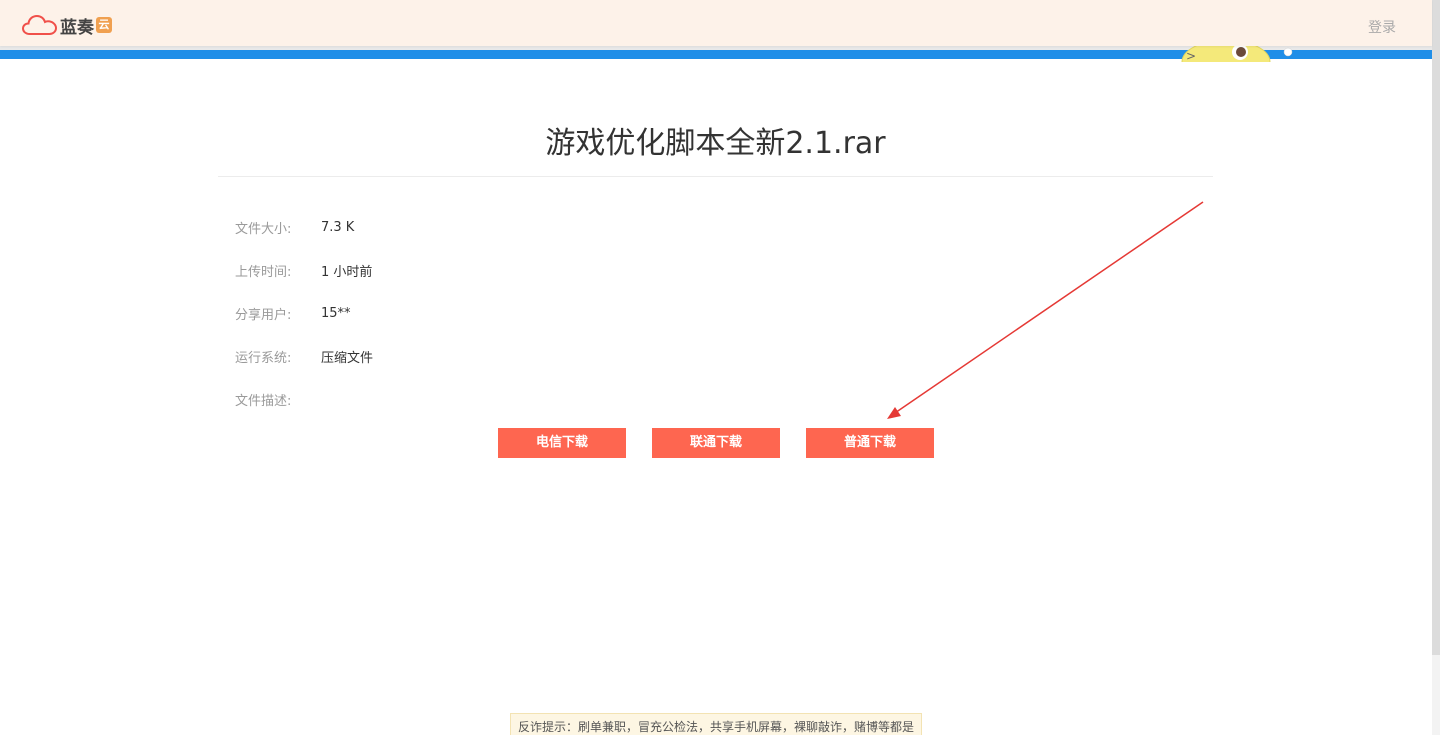  I want to click on anti-fraud-notice: 反诈提示：刷单兼职，冒充公检法，共享手机屏幕，裸聊敲诈，赌博等都是, so click(716, 724).